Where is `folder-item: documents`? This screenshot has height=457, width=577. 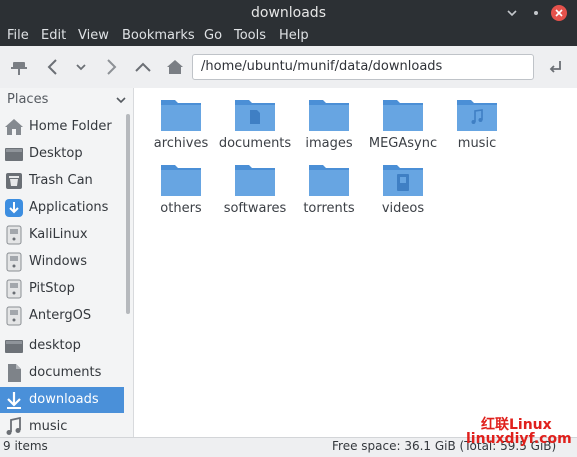
folder-item: documents is located at coordinates (255, 128).